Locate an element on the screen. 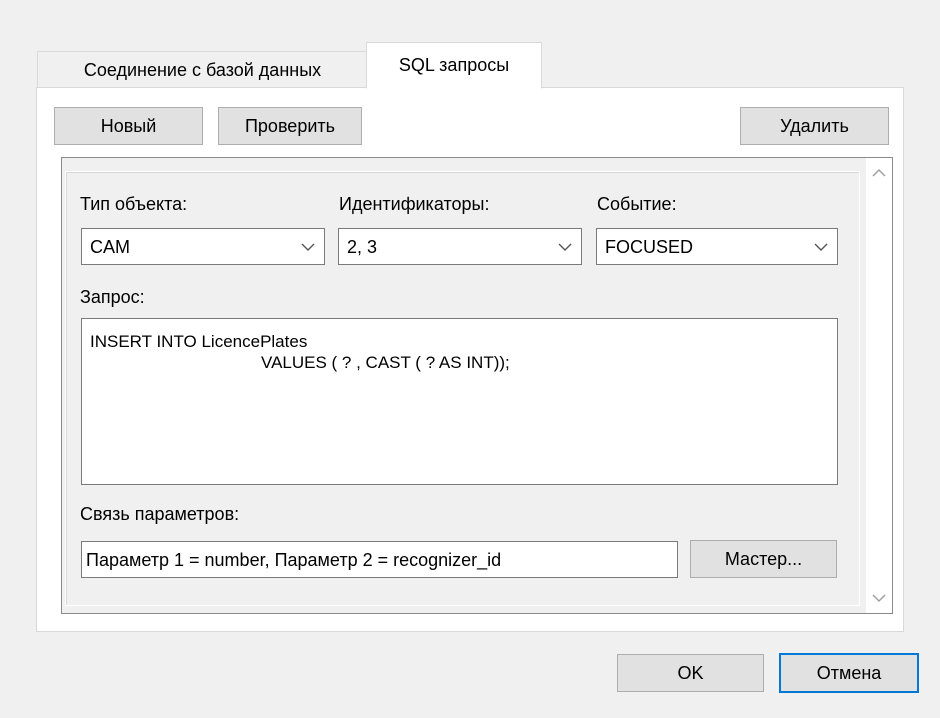  tab-sql-queries: SQL запросы is located at coordinates (454, 65).